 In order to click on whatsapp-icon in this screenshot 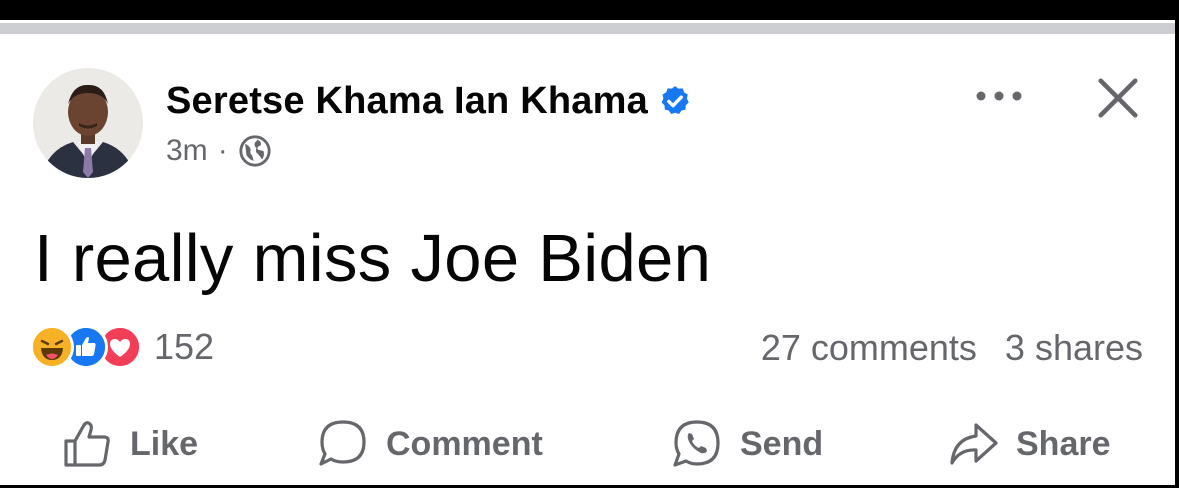, I will do `click(696, 443)`.